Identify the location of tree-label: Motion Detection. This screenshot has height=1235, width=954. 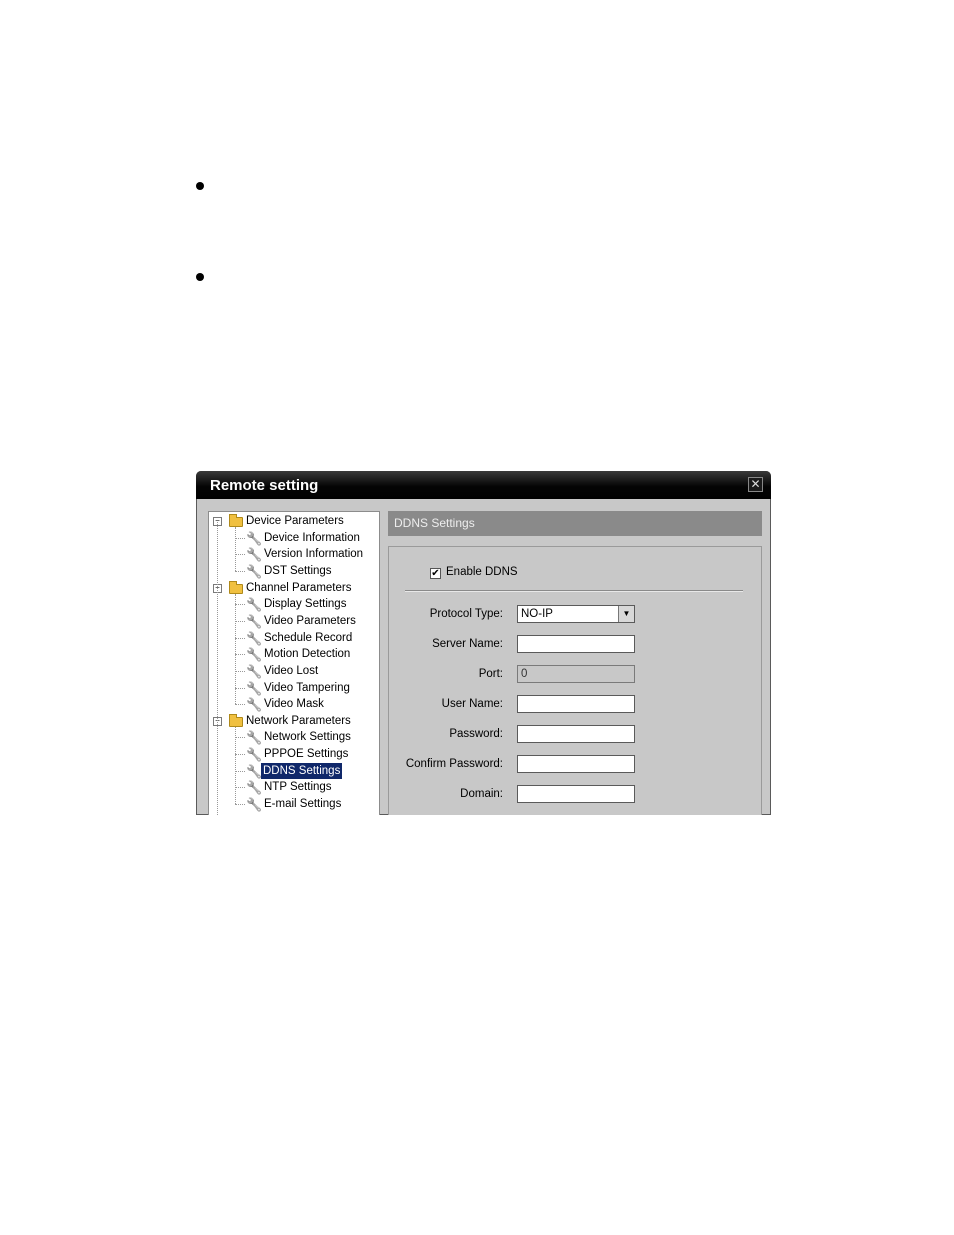
(307, 654).